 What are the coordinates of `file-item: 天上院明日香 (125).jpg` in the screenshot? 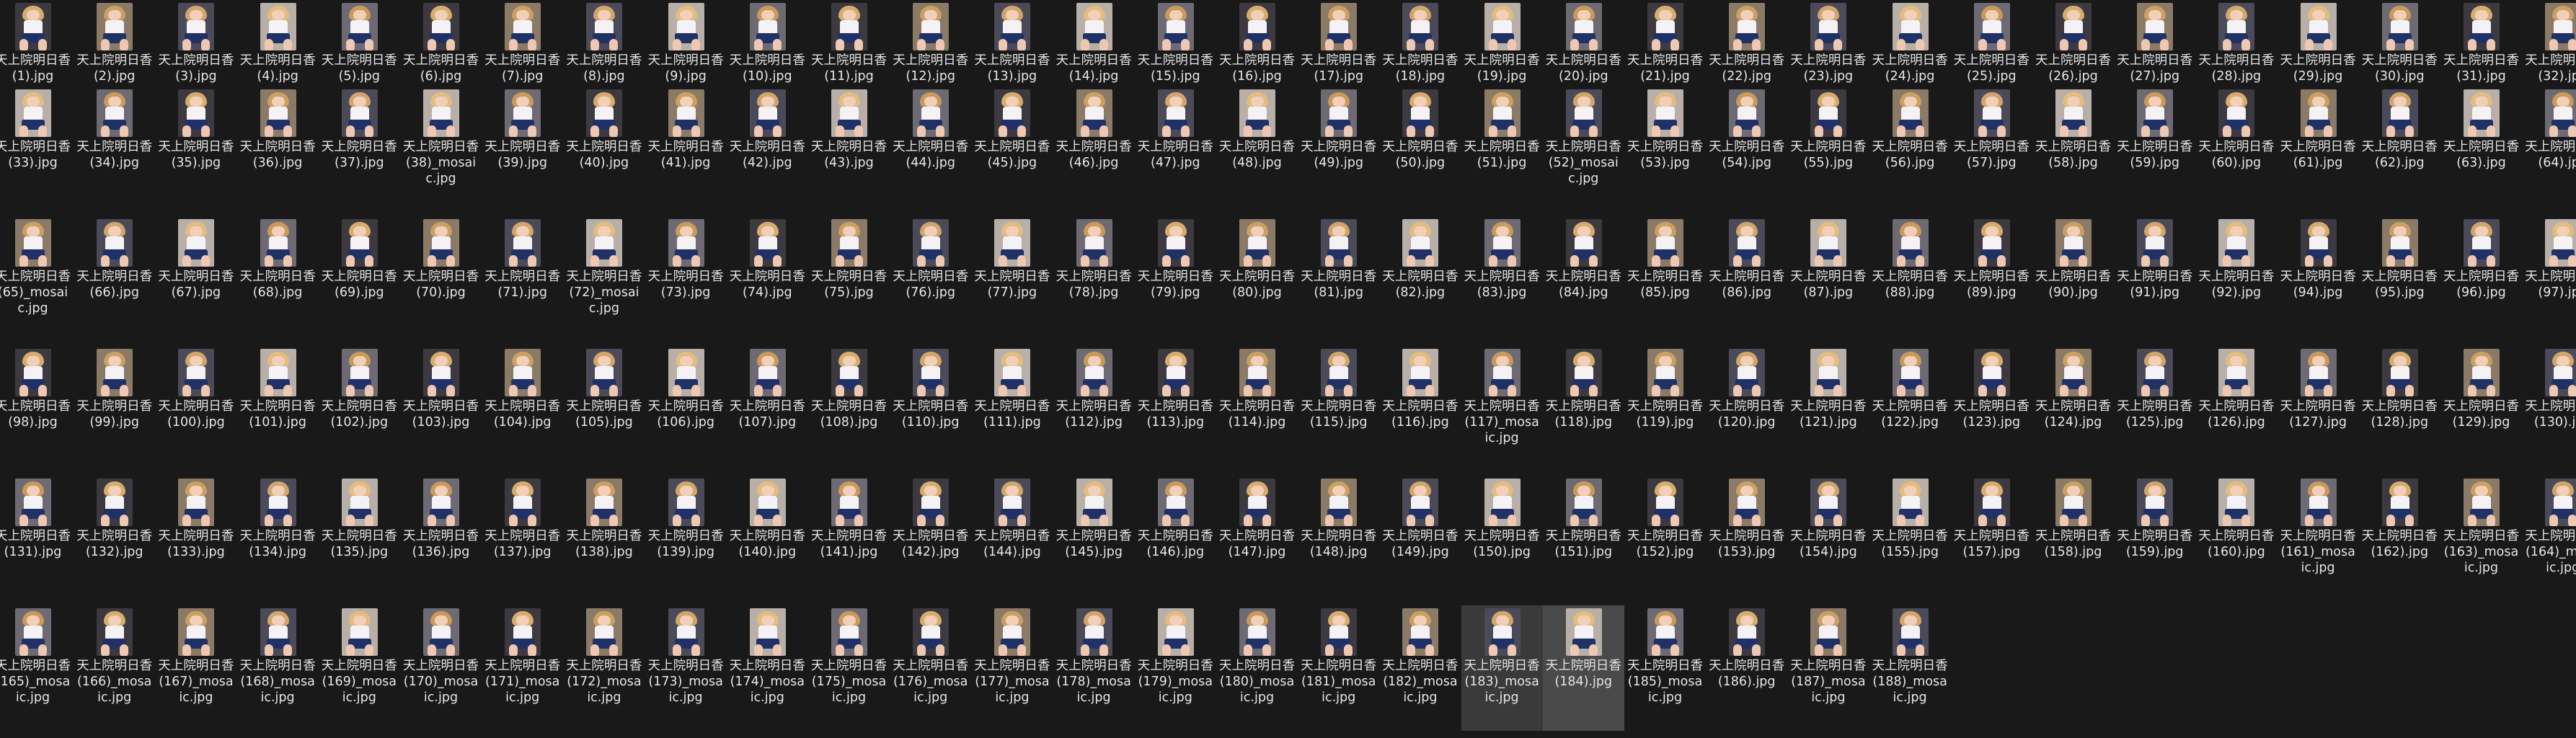 It's located at (2154, 408).